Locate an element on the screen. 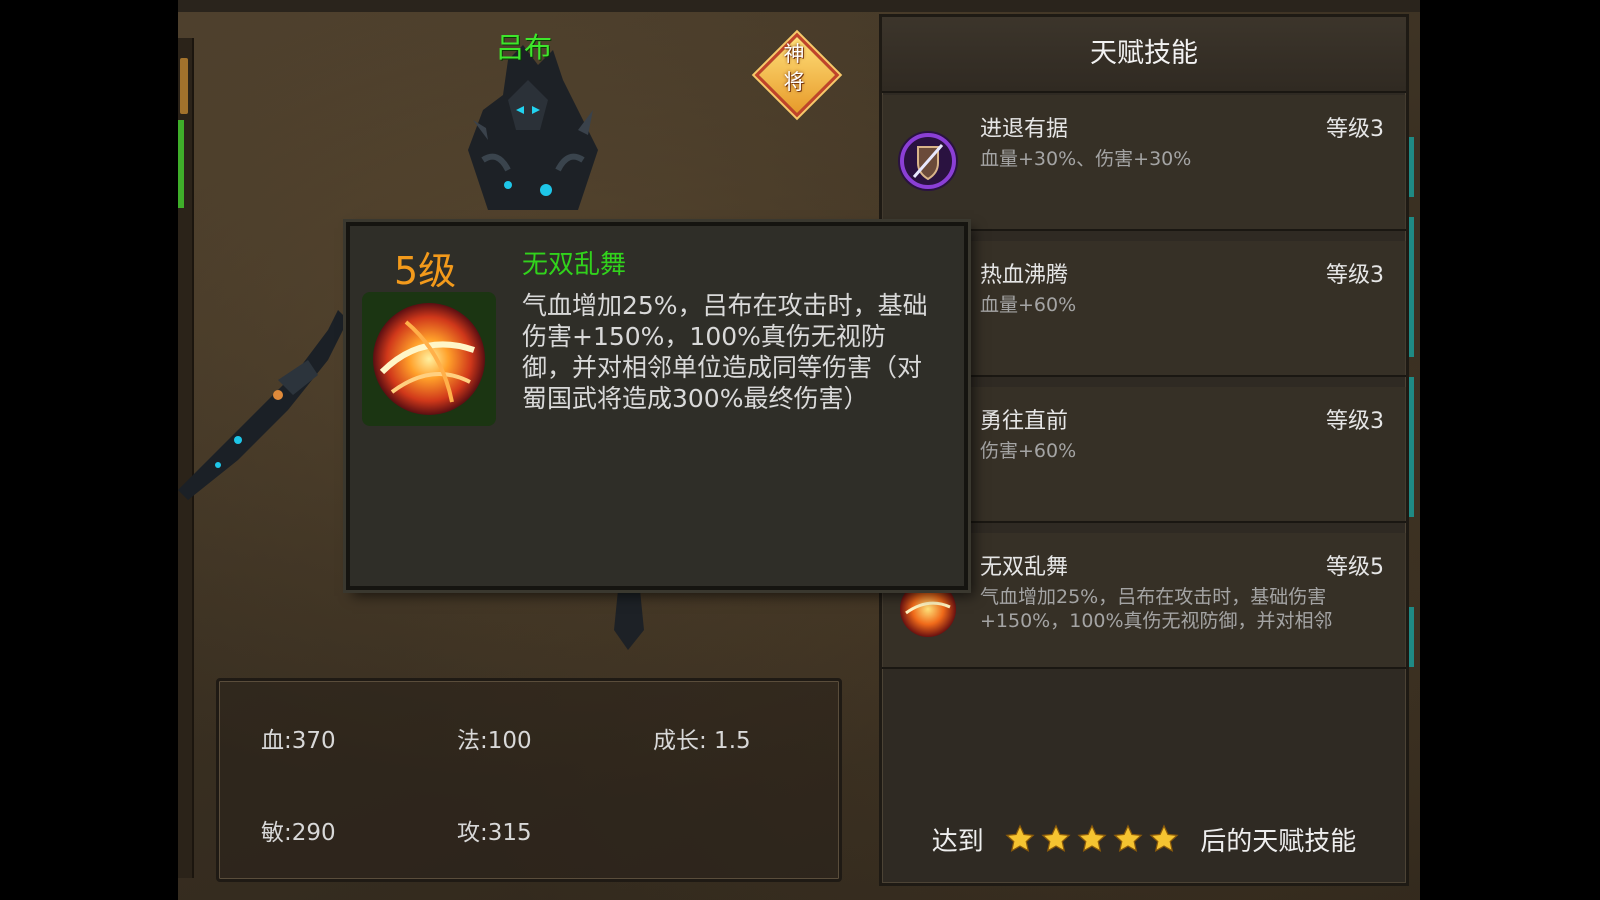  skill-desc: 血量+30%、伤害+30% is located at coordinates (1086, 159).